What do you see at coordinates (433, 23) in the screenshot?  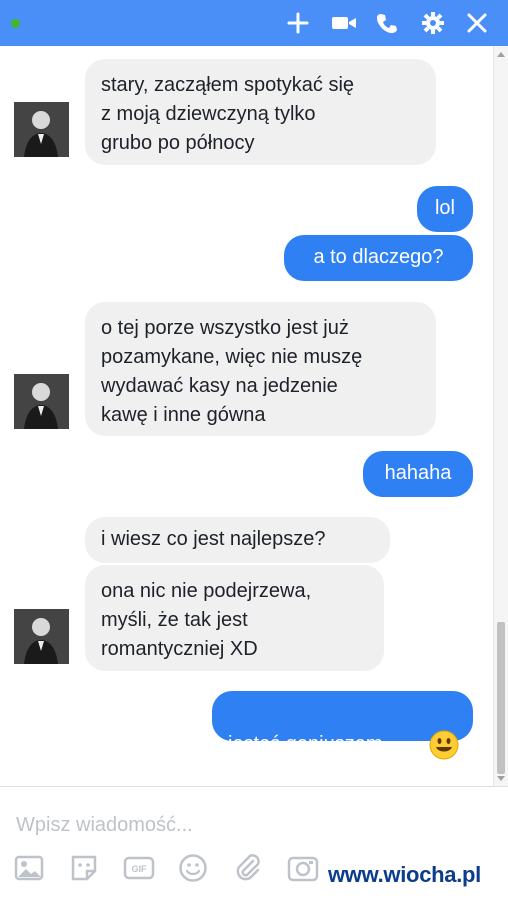 I see `gear-icon` at bounding box center [433, 23].